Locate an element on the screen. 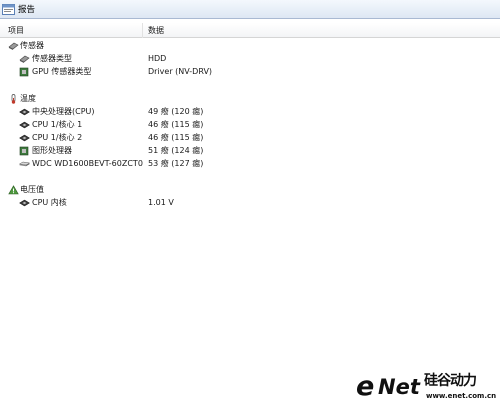  watermark-domain: www.enet.com.cn is located at coordinates (461, 396).